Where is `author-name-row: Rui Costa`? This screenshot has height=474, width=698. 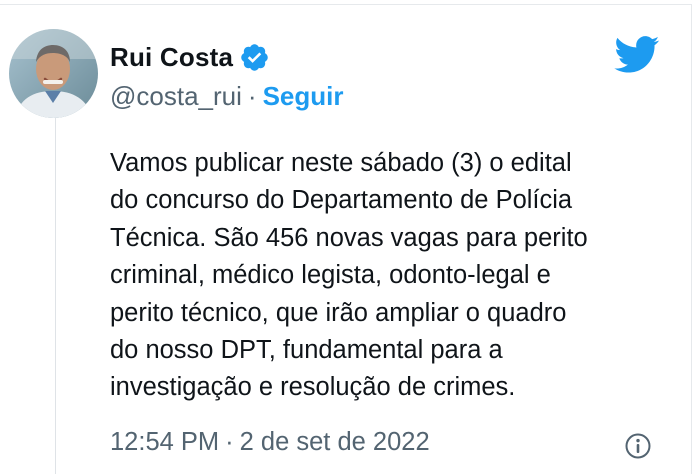
author-name-row: Rui Costa is located at coordinates (190, 57).